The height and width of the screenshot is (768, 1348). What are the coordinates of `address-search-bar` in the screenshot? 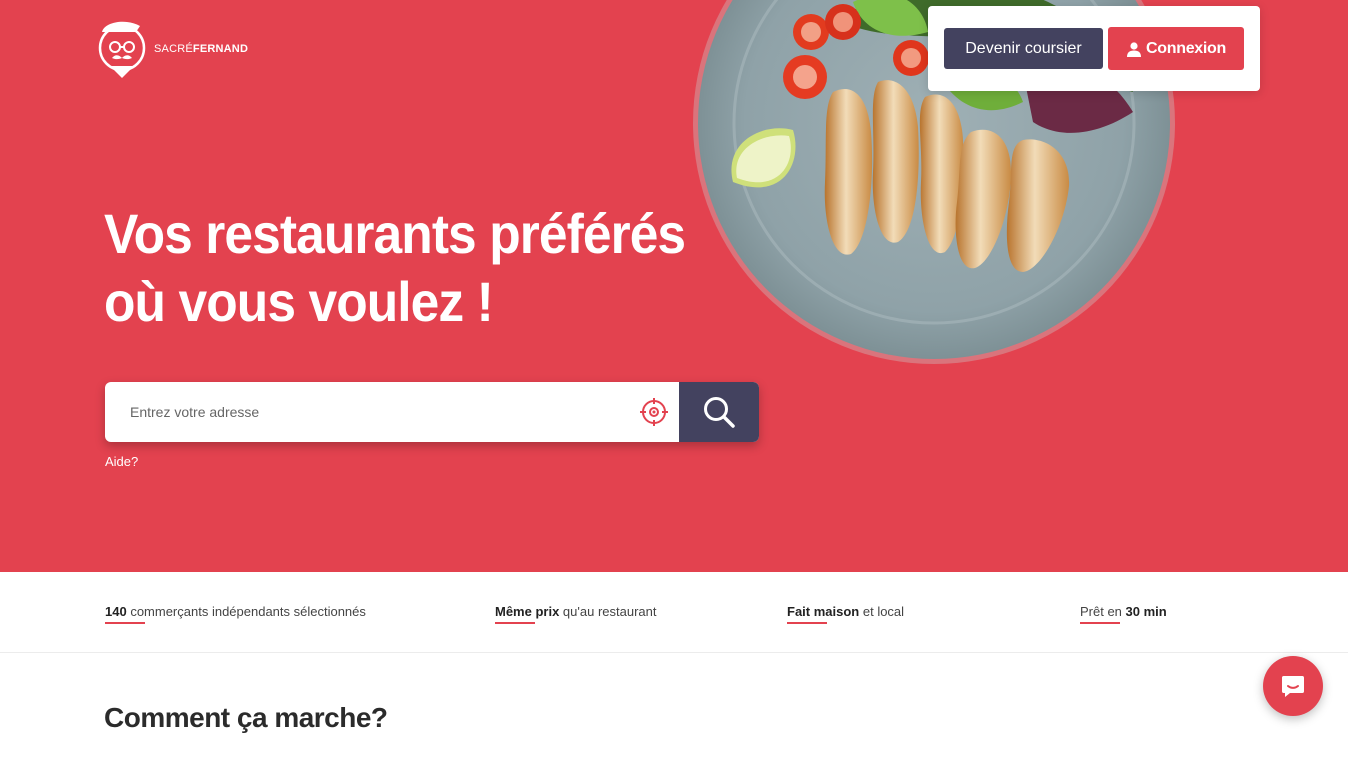 It's located at (432, 412).